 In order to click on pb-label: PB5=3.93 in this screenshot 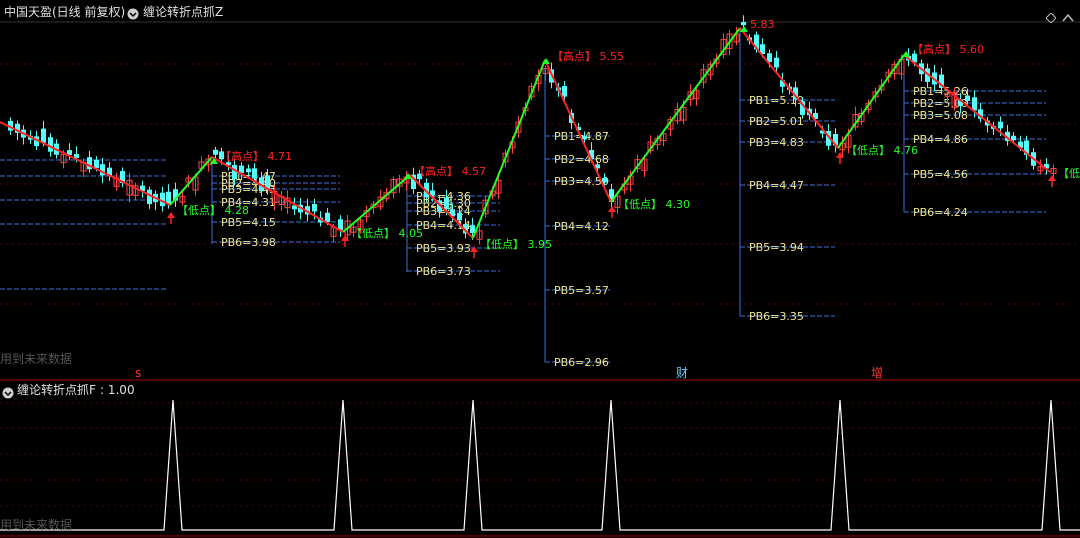, I will do `click(443, 248)`.